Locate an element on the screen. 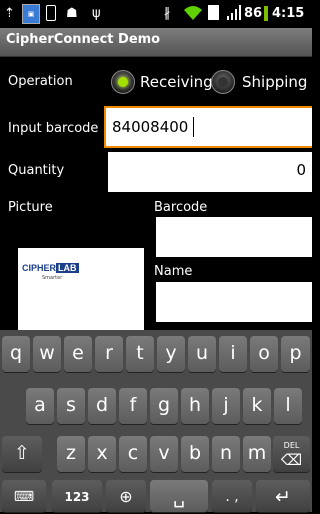 The image size is (320, 514). key-v: v is located at coordinates (164, 454).